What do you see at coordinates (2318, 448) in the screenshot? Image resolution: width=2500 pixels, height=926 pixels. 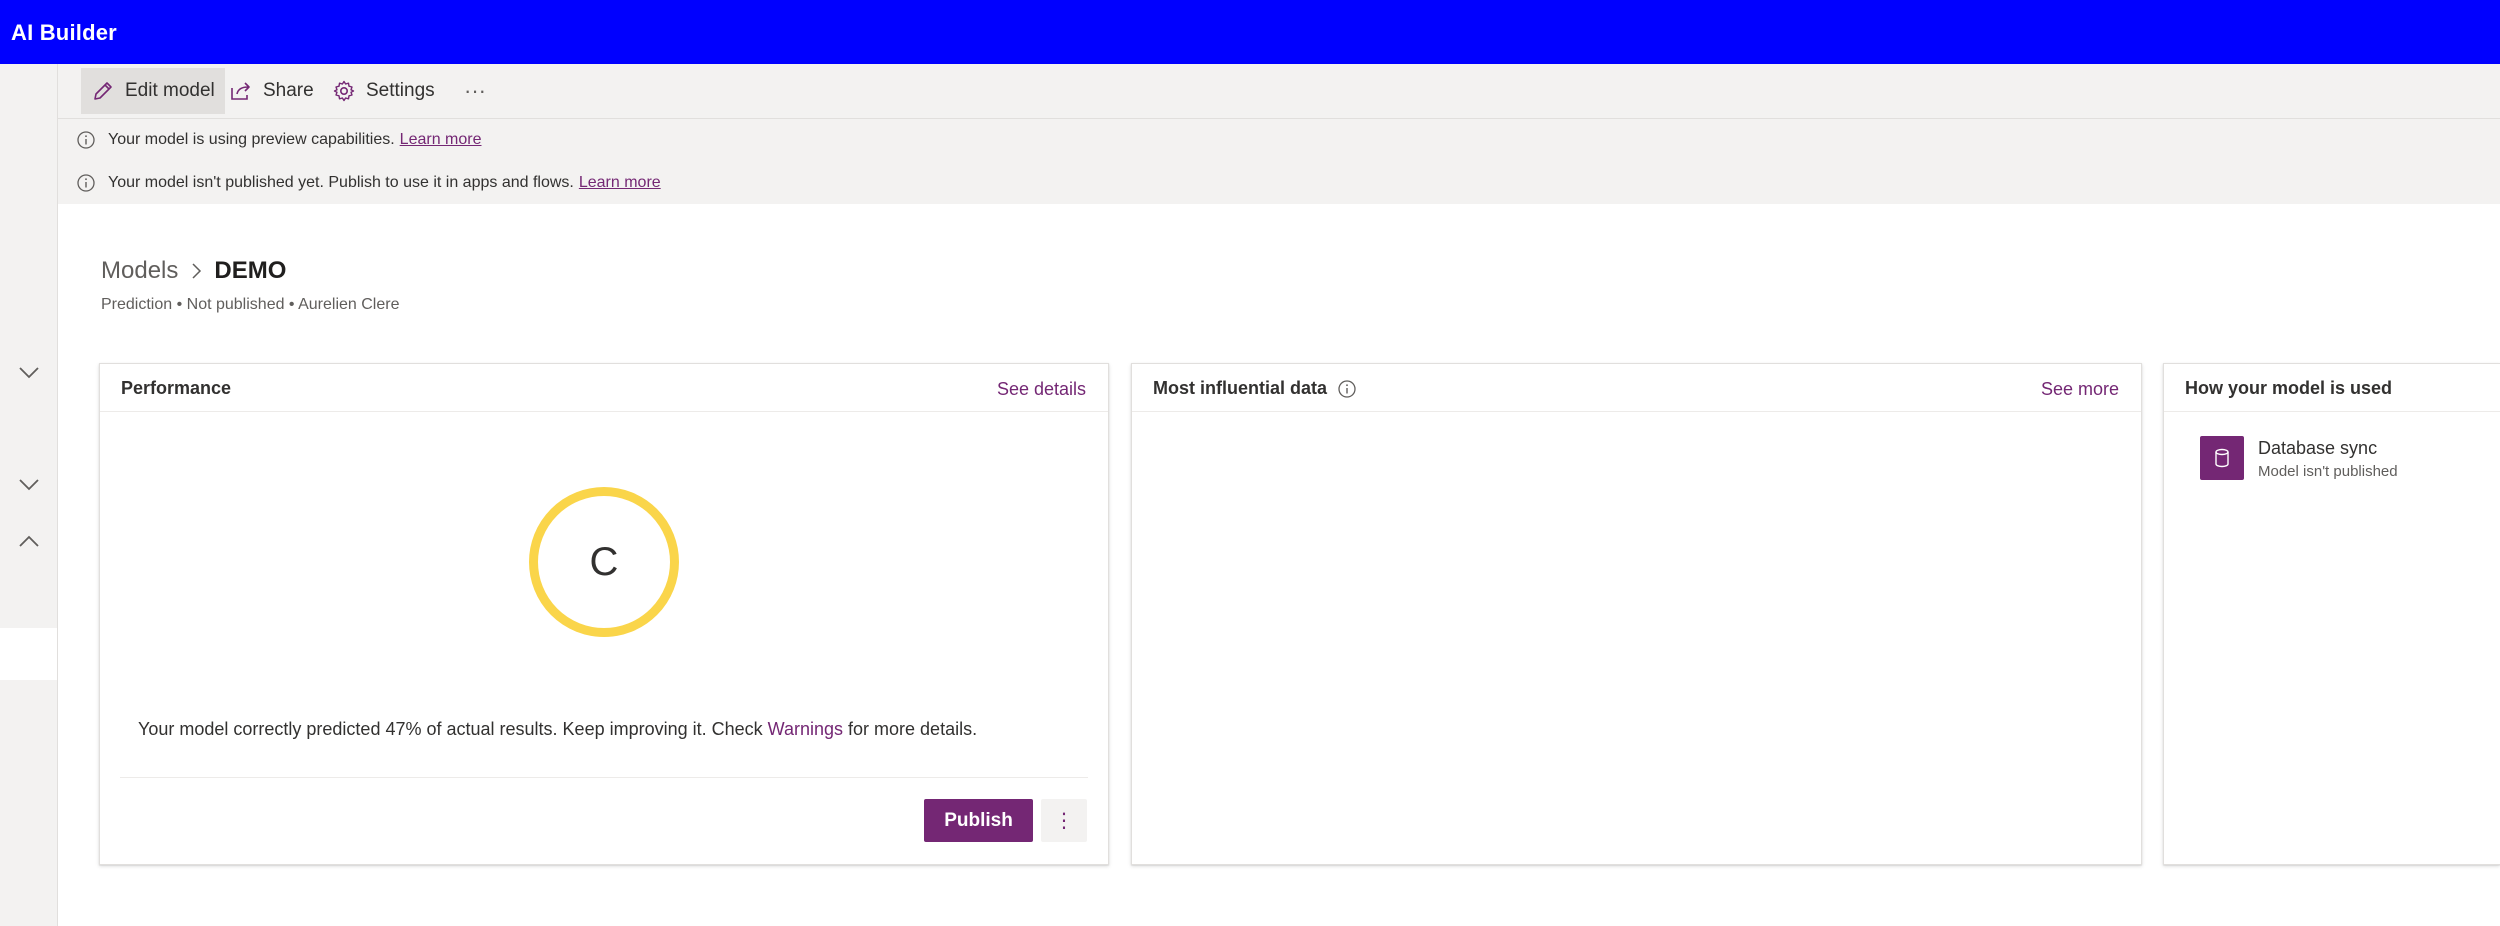 I see `usage-item-name: Database sync` at bounding box center [2318, 448].